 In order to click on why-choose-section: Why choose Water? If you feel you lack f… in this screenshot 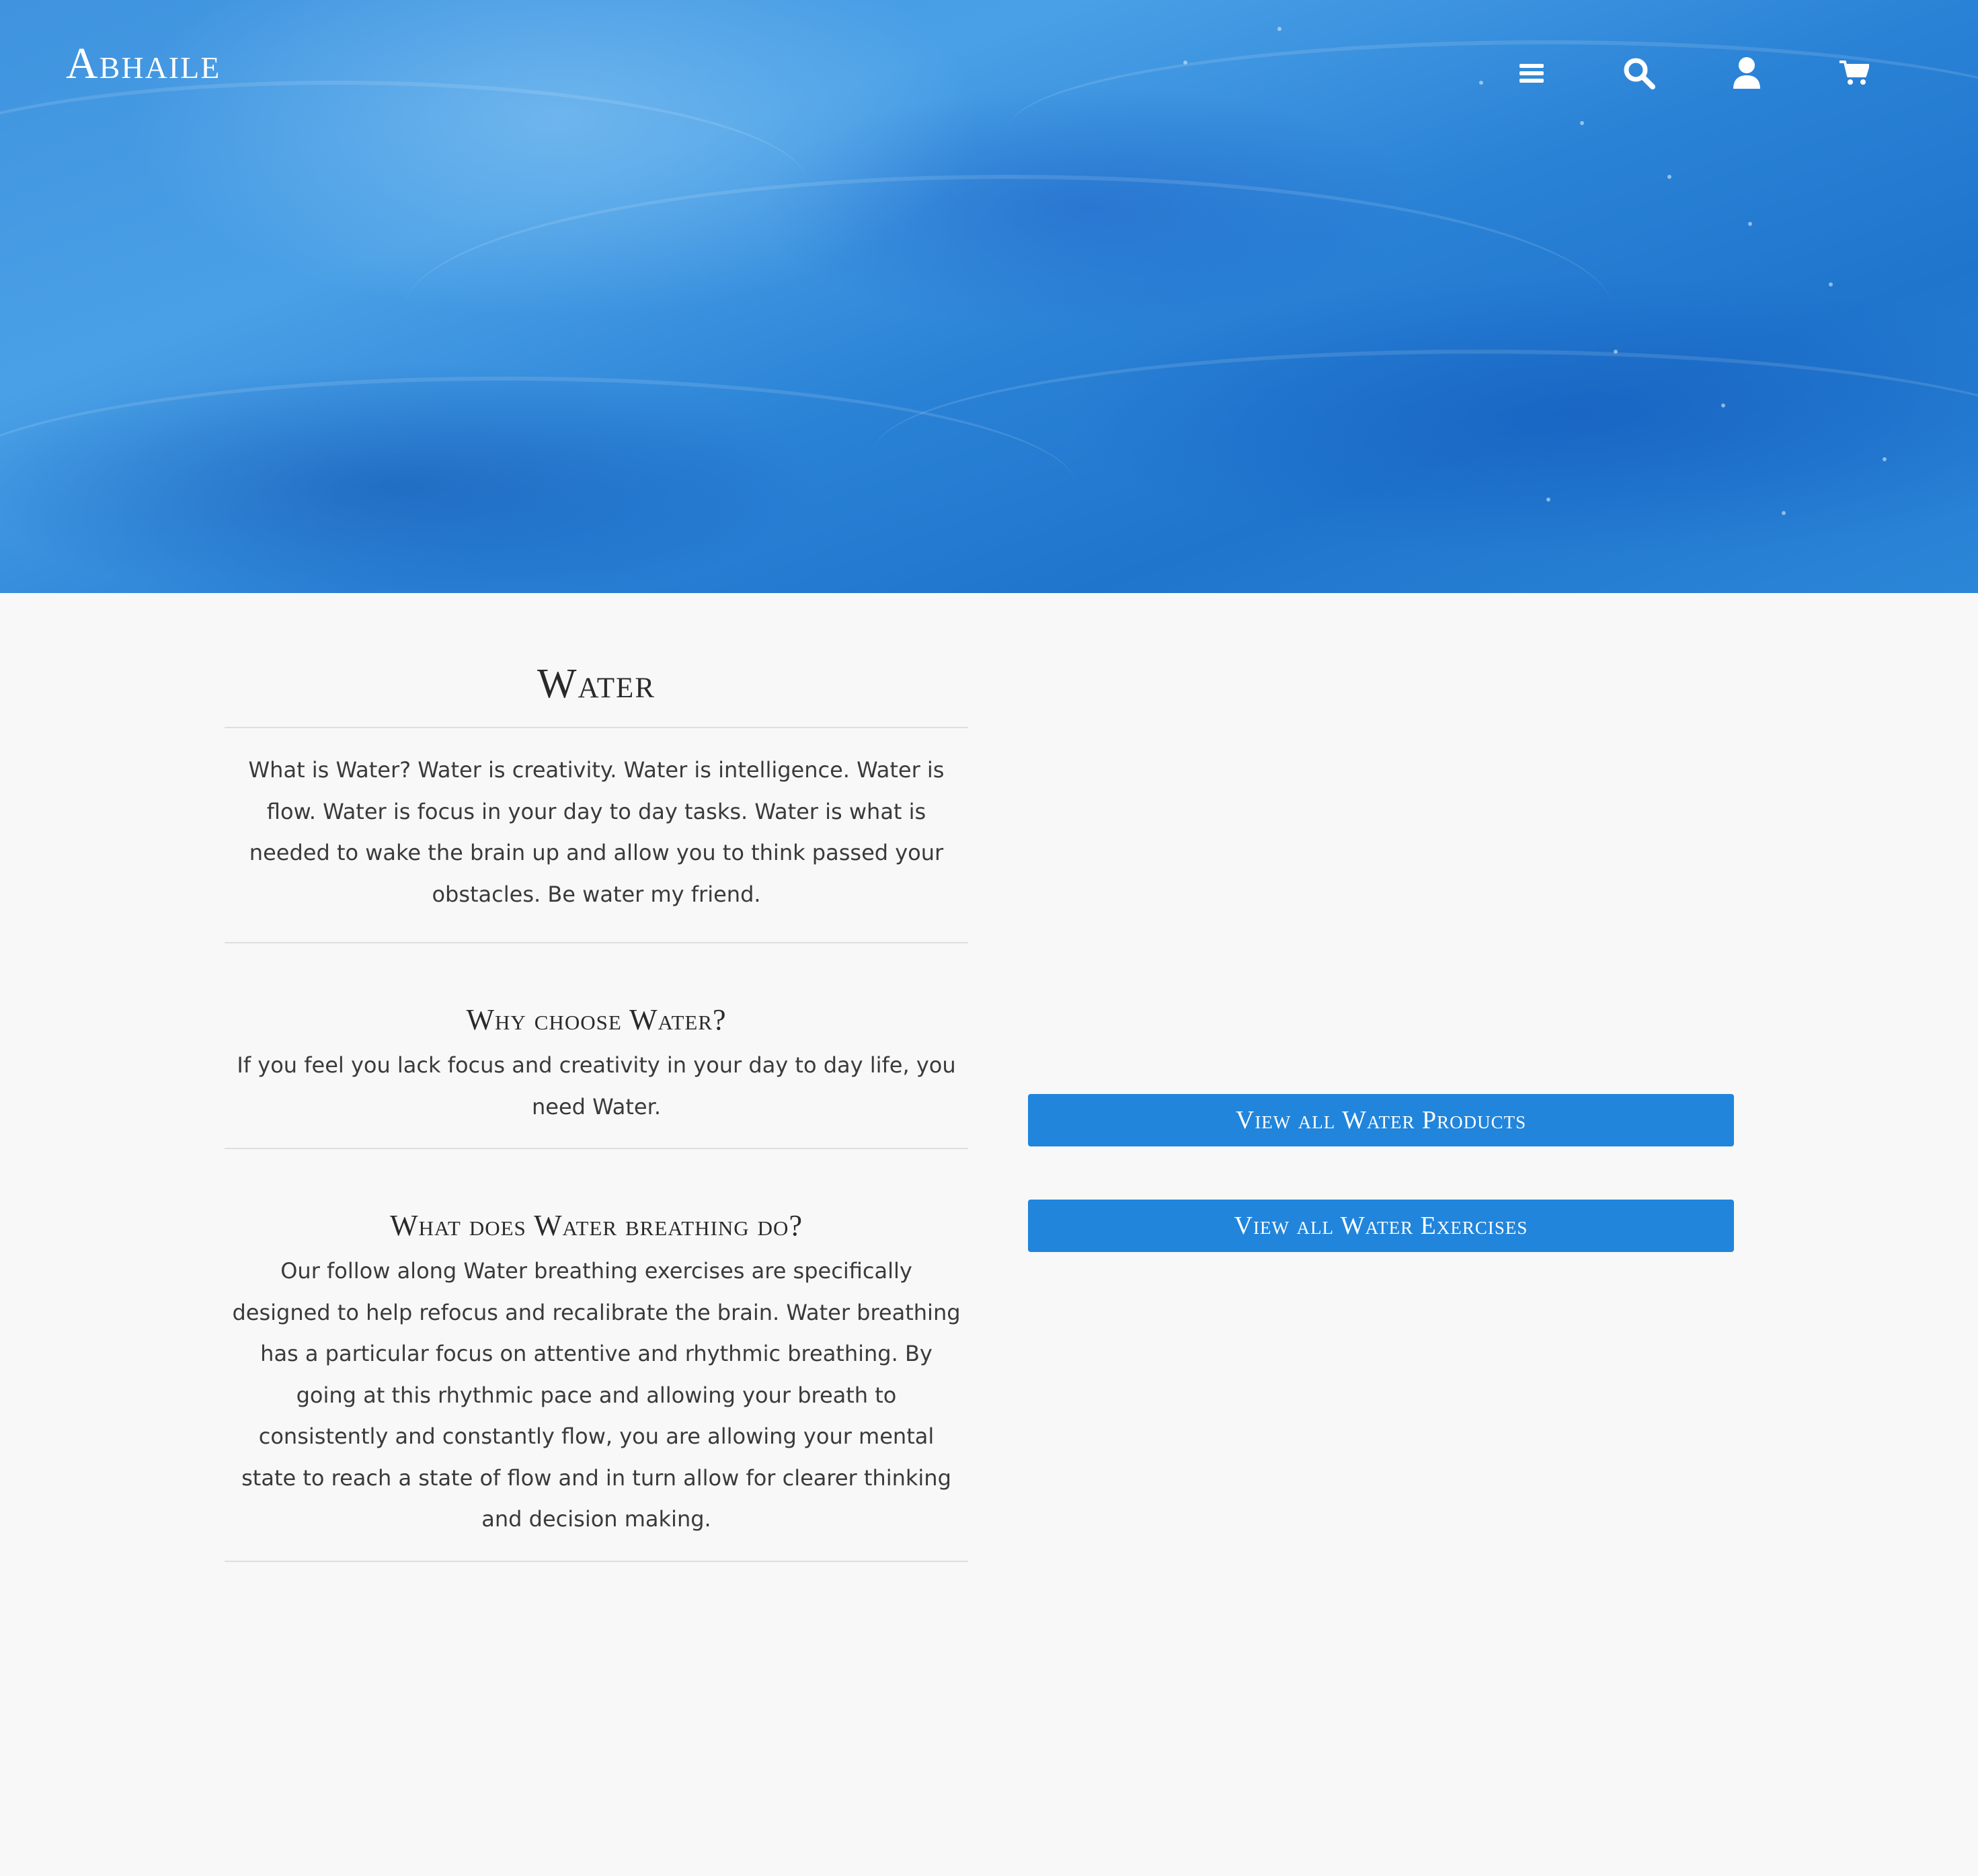, I will do `click(596, 1045)`.